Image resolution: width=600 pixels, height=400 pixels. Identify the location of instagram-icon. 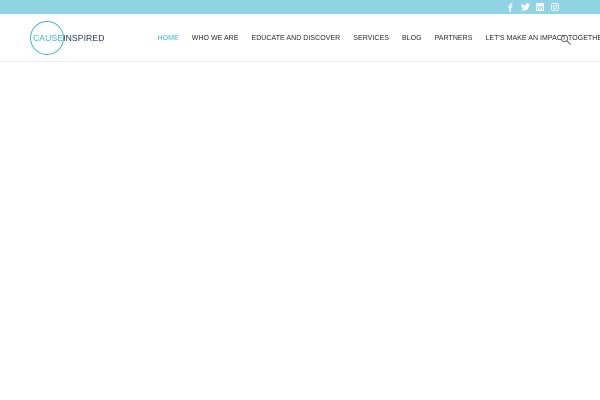
(555, 7).